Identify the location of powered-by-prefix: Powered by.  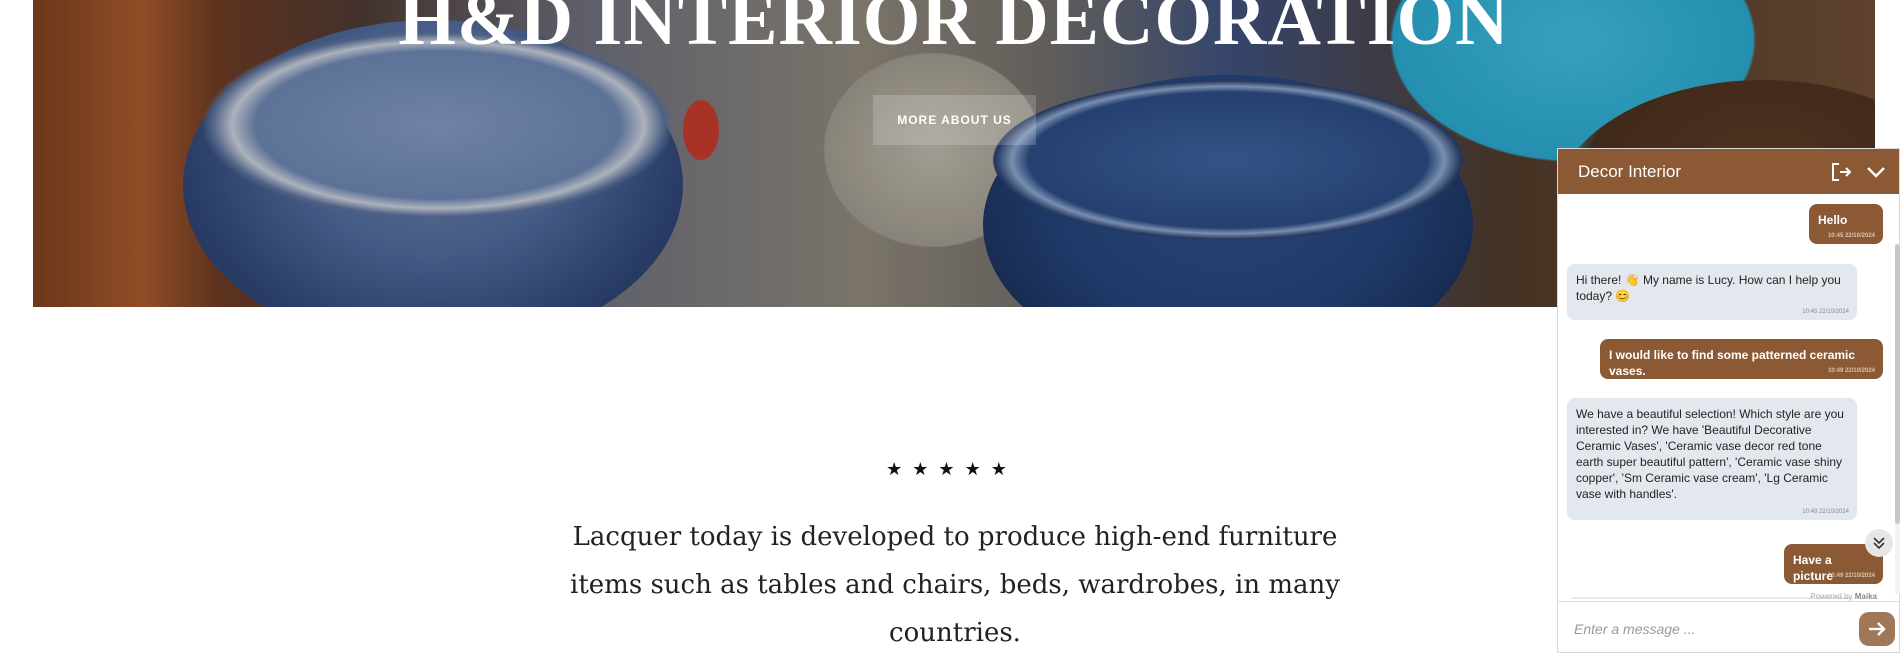
(1831, 596).